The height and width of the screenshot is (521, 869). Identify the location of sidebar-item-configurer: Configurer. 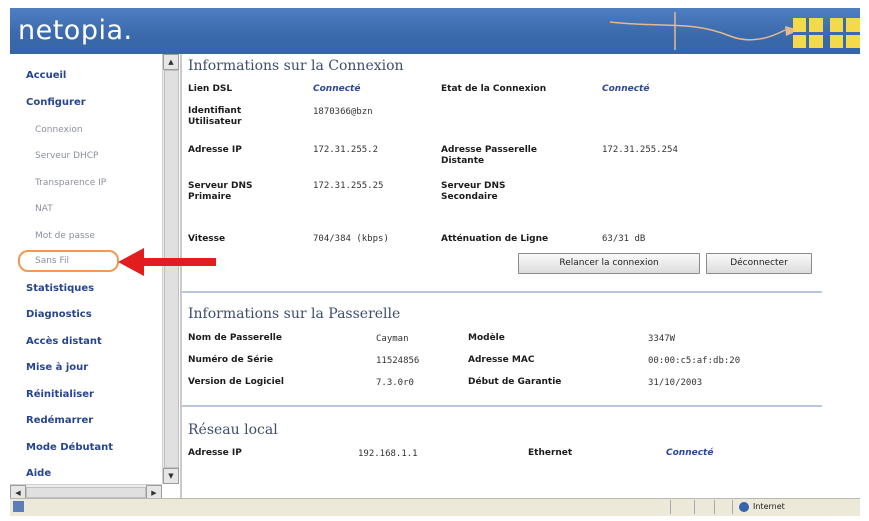
(56, 102).